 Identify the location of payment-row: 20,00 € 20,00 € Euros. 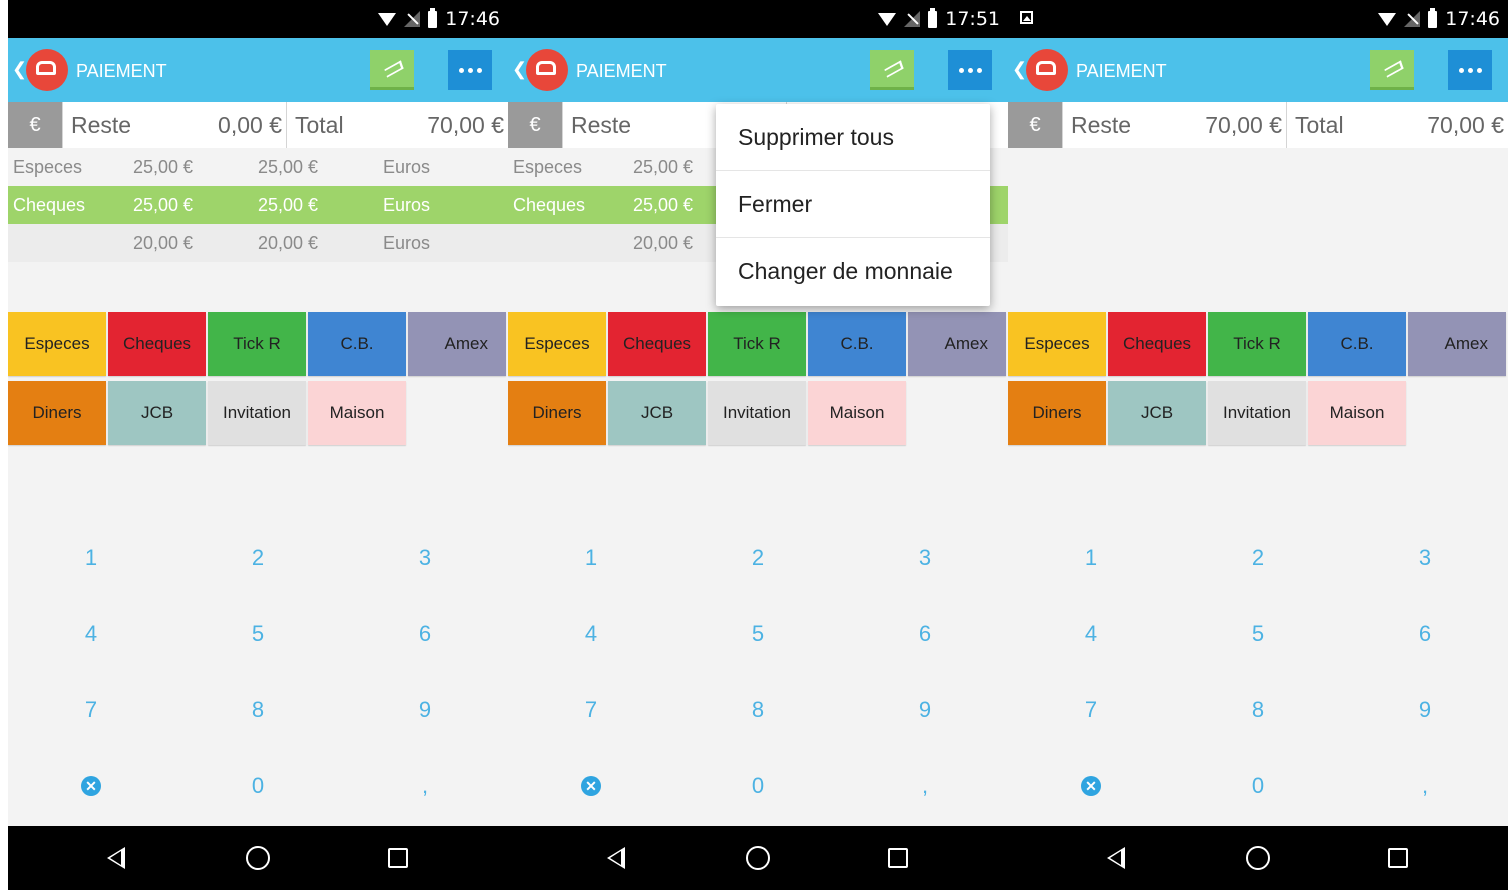
(258, 243).